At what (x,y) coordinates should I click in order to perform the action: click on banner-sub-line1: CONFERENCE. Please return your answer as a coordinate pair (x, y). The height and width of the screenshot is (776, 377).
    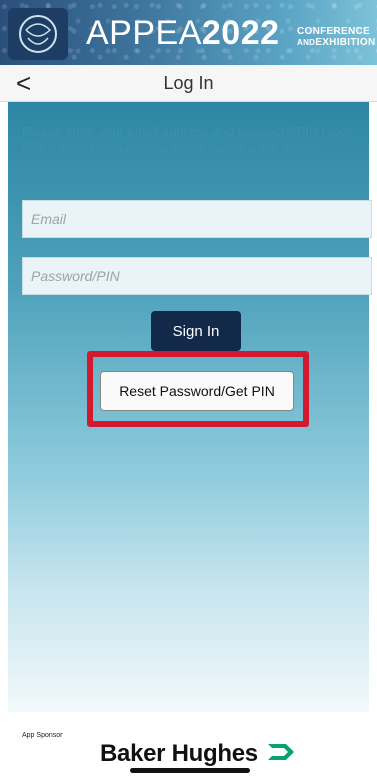
    Looking at the image, I should click on (334, 31).